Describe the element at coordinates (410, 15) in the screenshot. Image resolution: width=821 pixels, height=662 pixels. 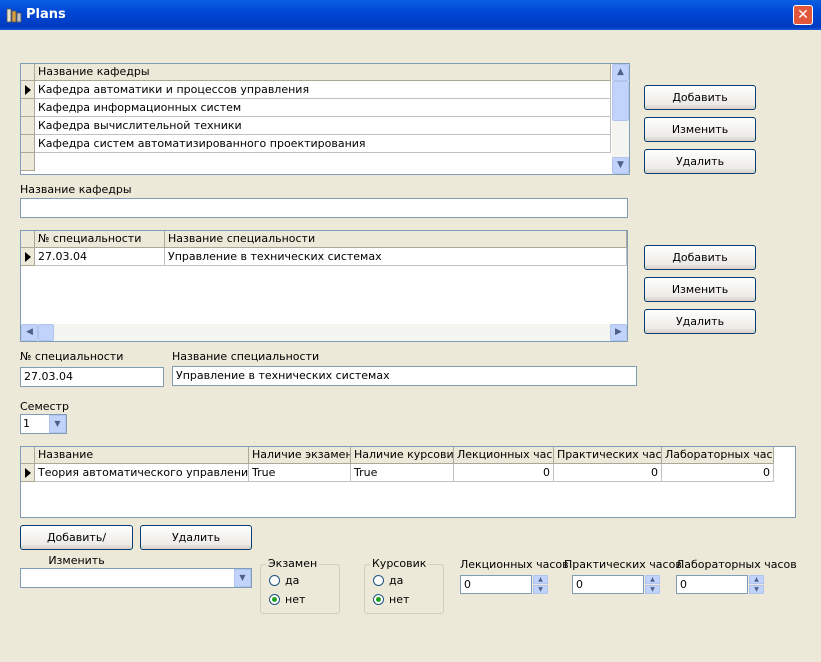
I see `title-bar: Plans ✕` at that location.